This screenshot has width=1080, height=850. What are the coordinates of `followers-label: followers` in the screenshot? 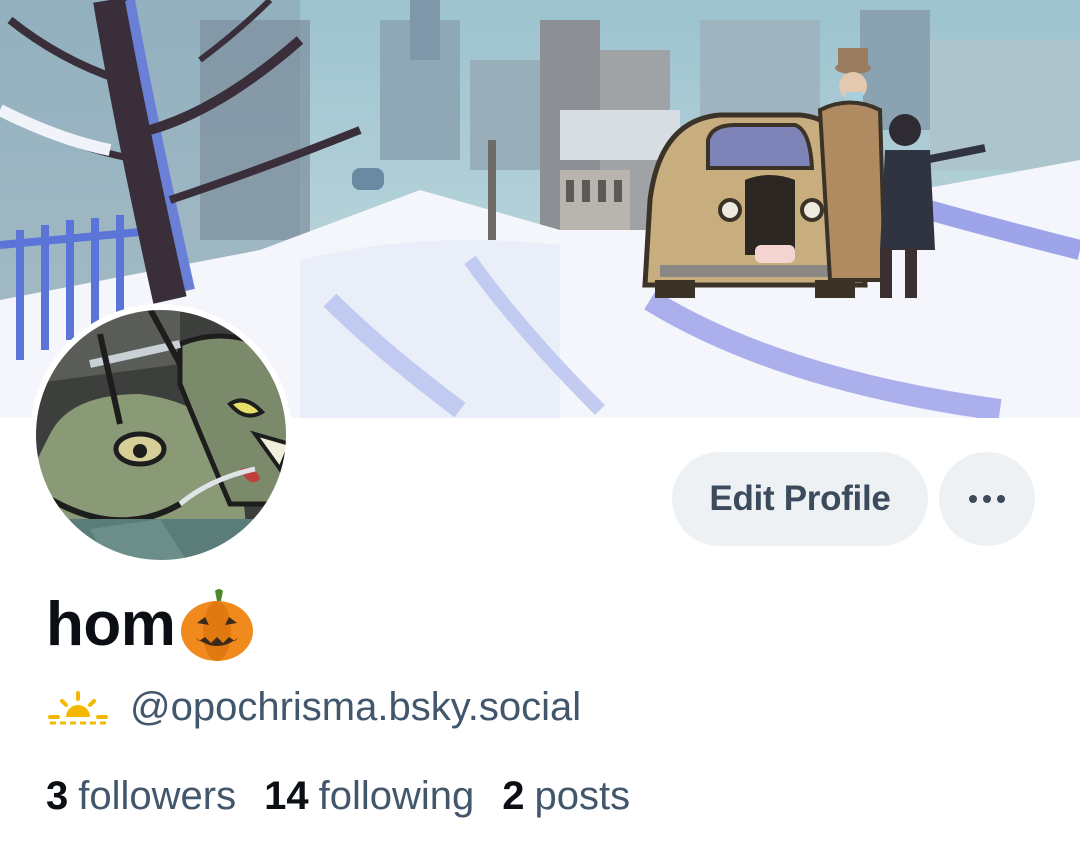 It's located at (157, 795).